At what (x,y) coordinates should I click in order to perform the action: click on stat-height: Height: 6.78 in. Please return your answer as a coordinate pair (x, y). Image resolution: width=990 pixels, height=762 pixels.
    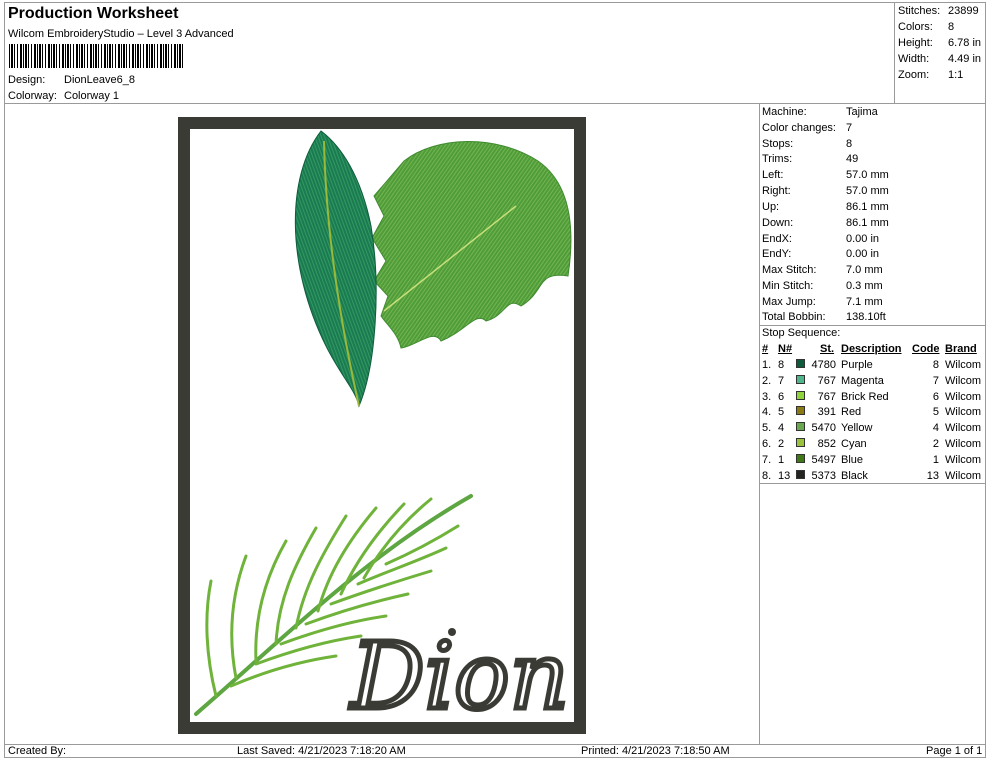
    Looking at the image, I should click on (940, 43).